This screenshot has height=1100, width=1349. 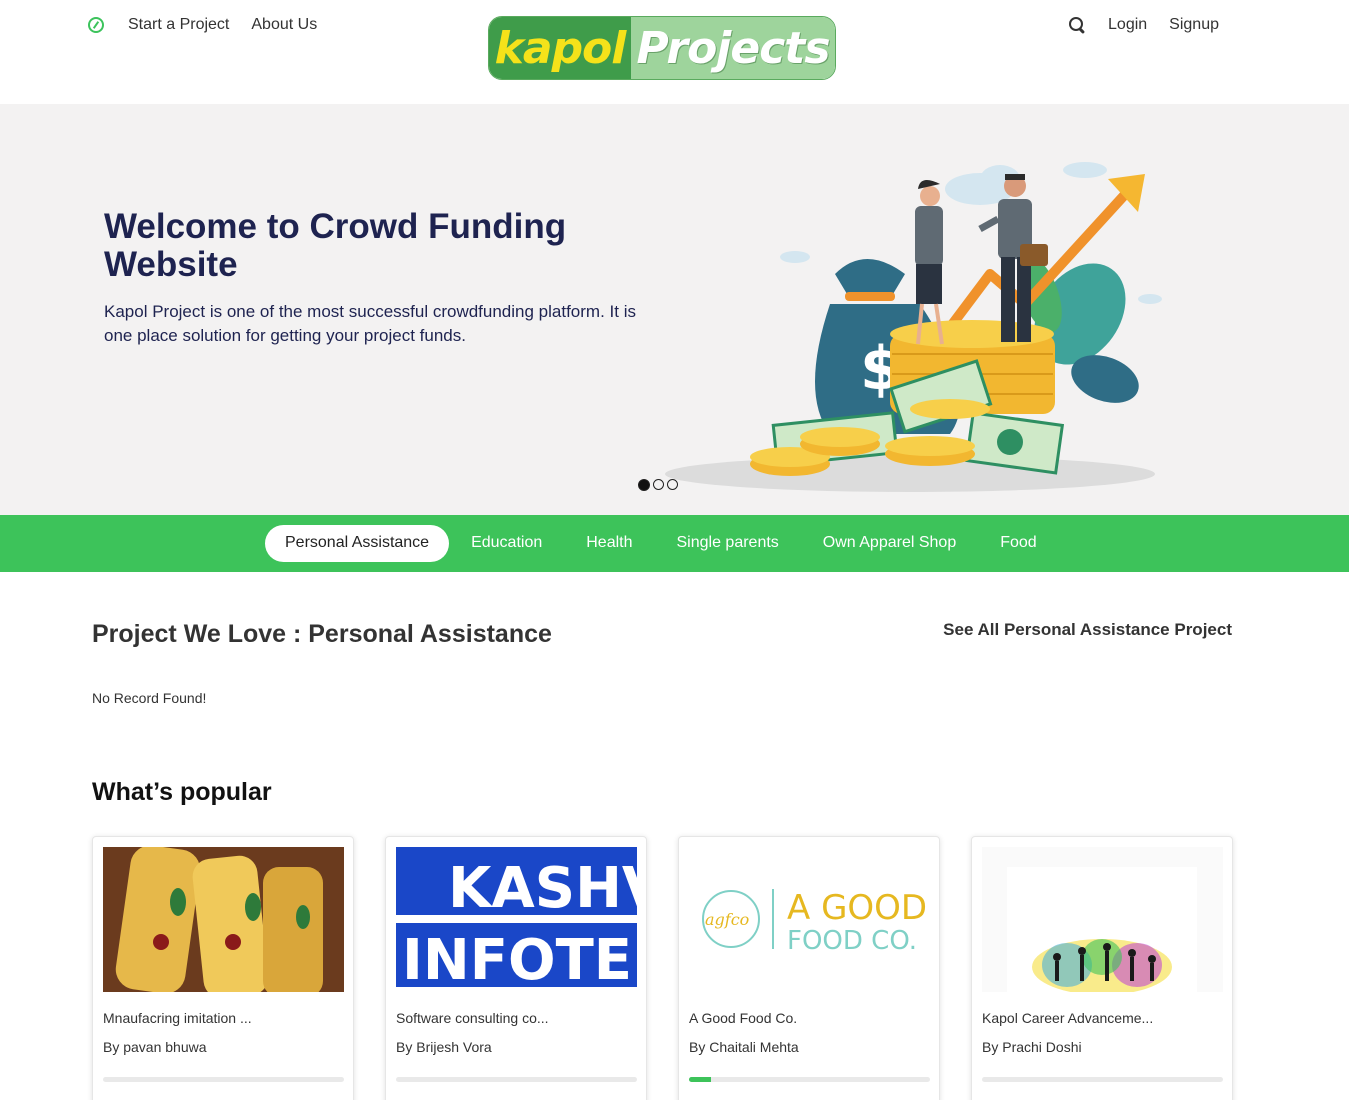 What do you see at coordinates (517, 960) in the screenshot?
I see `infotech-text: INFOTE` at bounding box center [517, 960].